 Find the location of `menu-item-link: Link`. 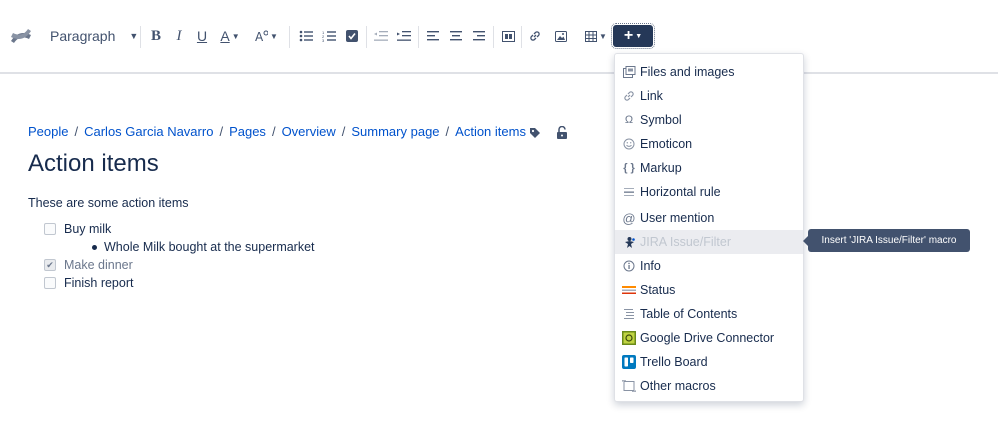

menu-item-link: Link is located at coordinates (709, 96).